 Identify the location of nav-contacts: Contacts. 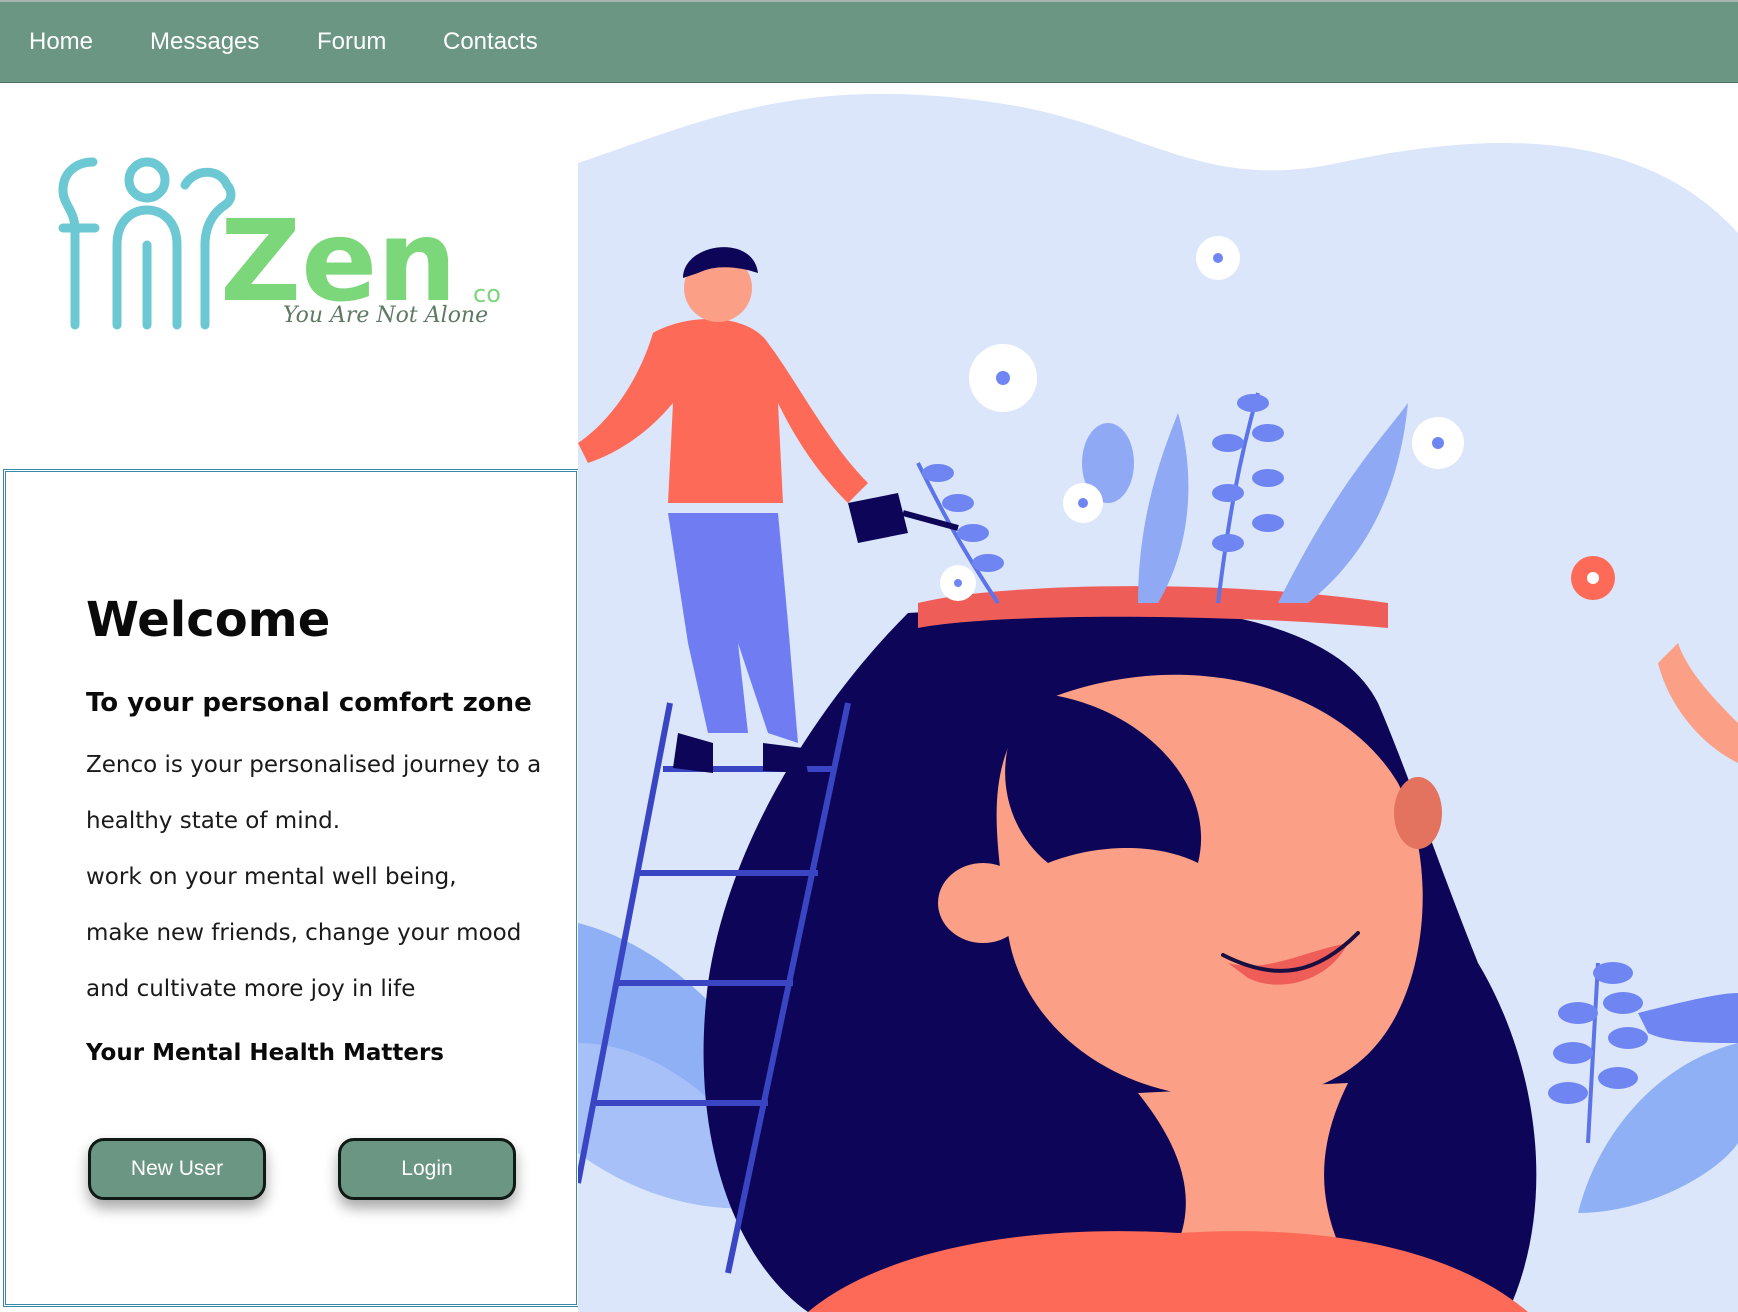
(490, 42).